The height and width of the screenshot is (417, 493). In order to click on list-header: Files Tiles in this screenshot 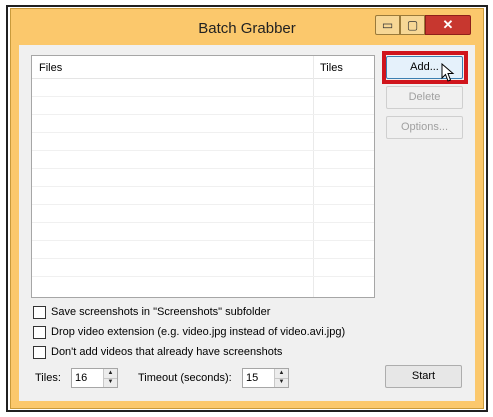, I will do `click(203, 67)`.